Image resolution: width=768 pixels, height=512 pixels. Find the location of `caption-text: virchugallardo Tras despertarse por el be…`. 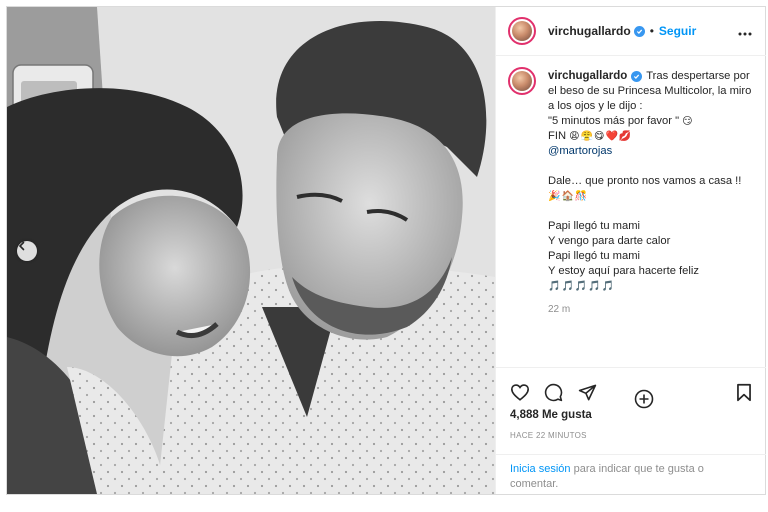

caption-text: virchugallardo Tras despertarse por el be… is located at coordinates (653, 193).